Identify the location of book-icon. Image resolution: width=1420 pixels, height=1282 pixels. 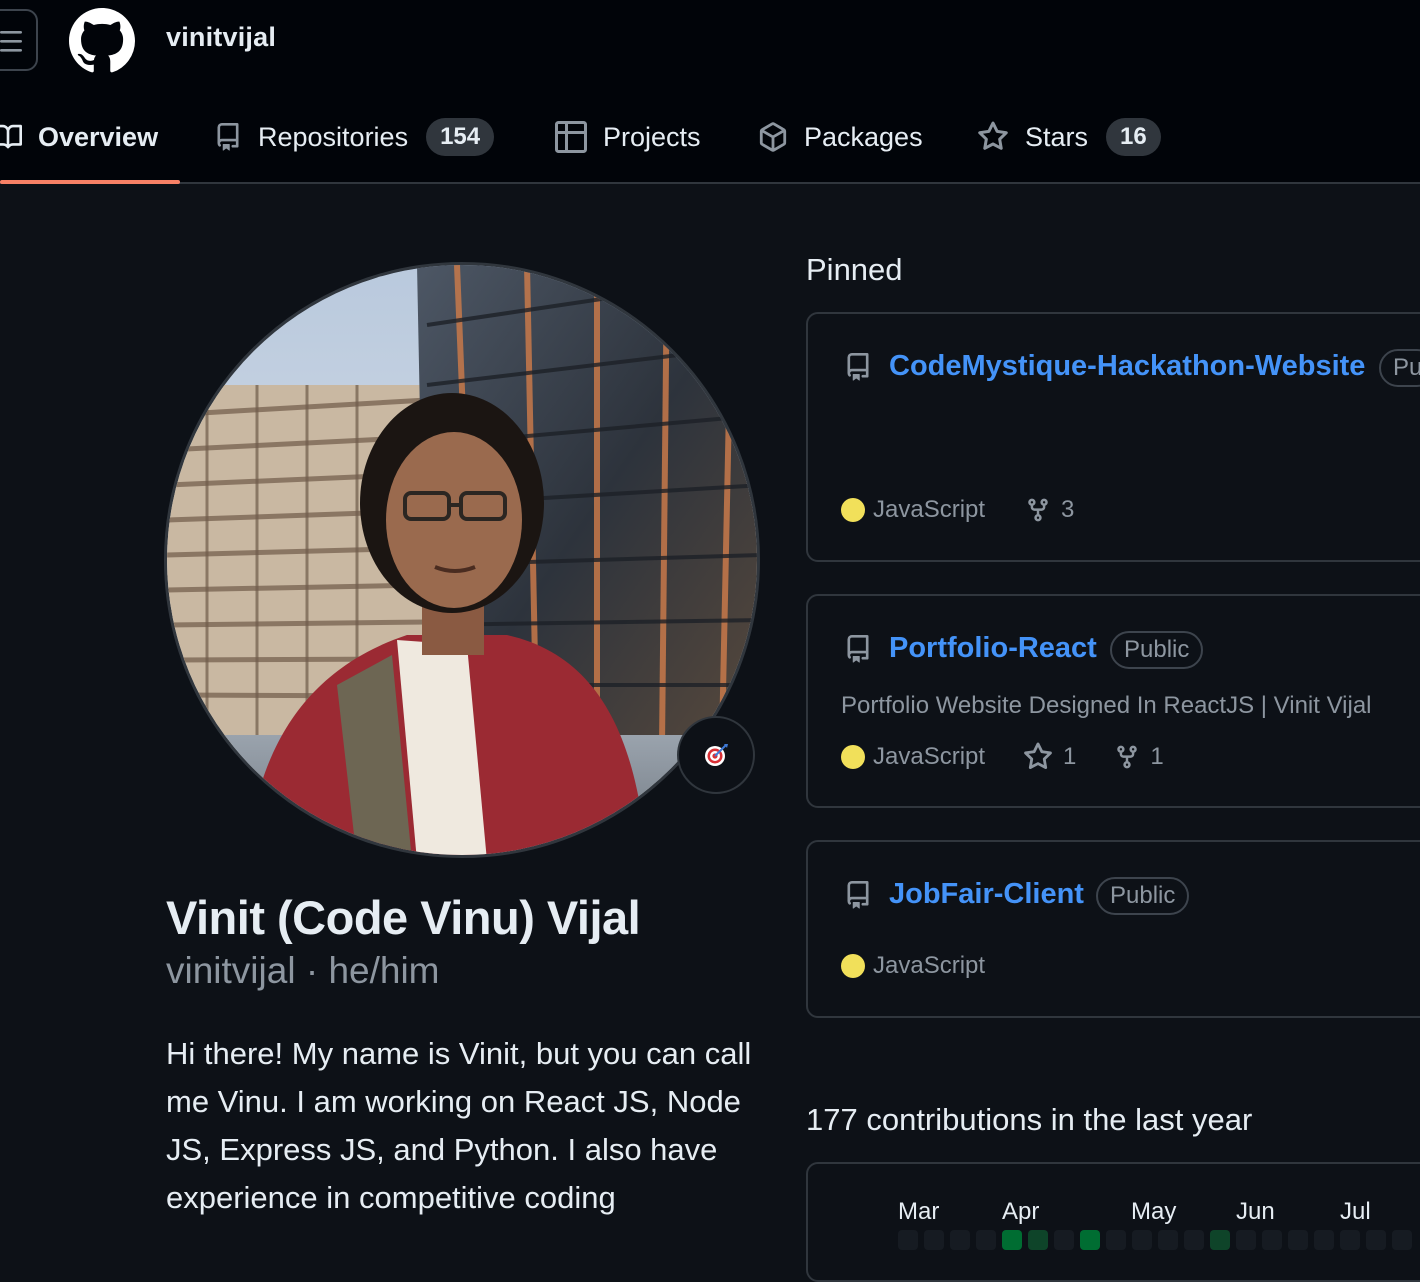
(11, 136).